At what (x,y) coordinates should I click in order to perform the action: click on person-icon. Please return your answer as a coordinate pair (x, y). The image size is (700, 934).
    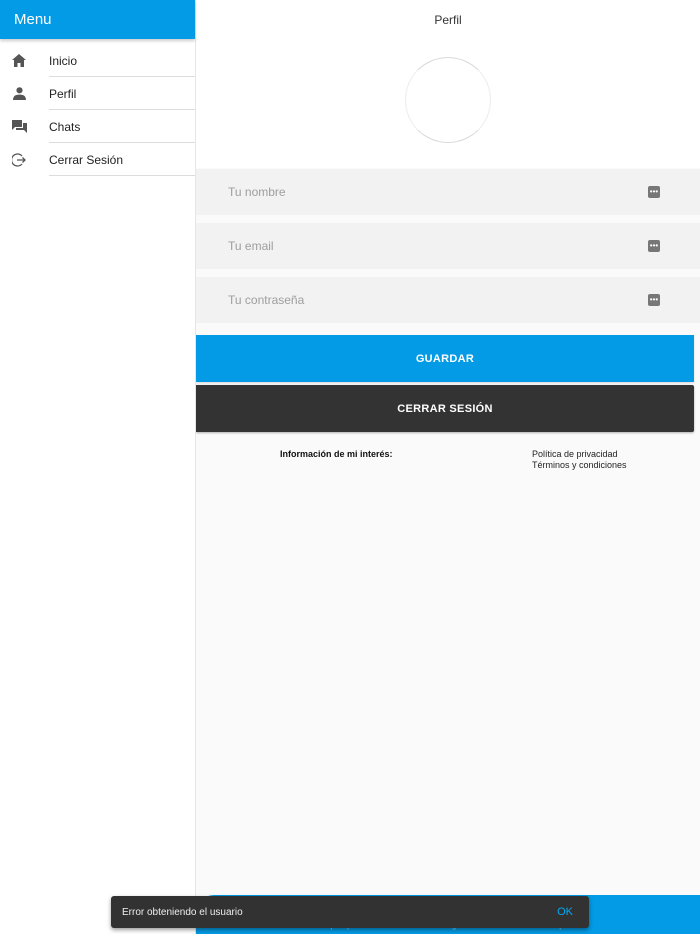
    Looking at the image, I should click on (19, 94).